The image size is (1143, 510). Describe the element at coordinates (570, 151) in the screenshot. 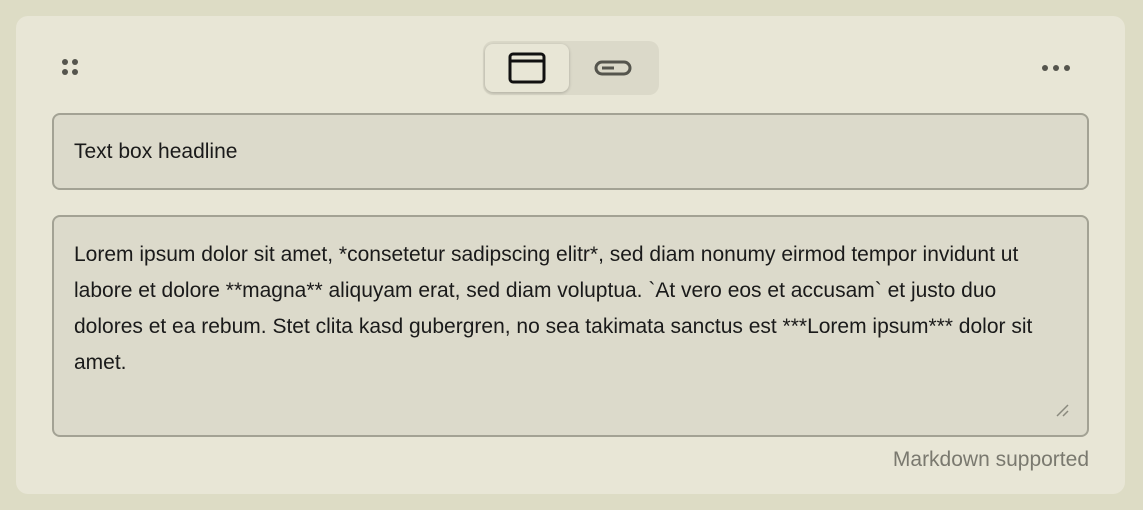

I see `headline-input: Text box headline` at that location.